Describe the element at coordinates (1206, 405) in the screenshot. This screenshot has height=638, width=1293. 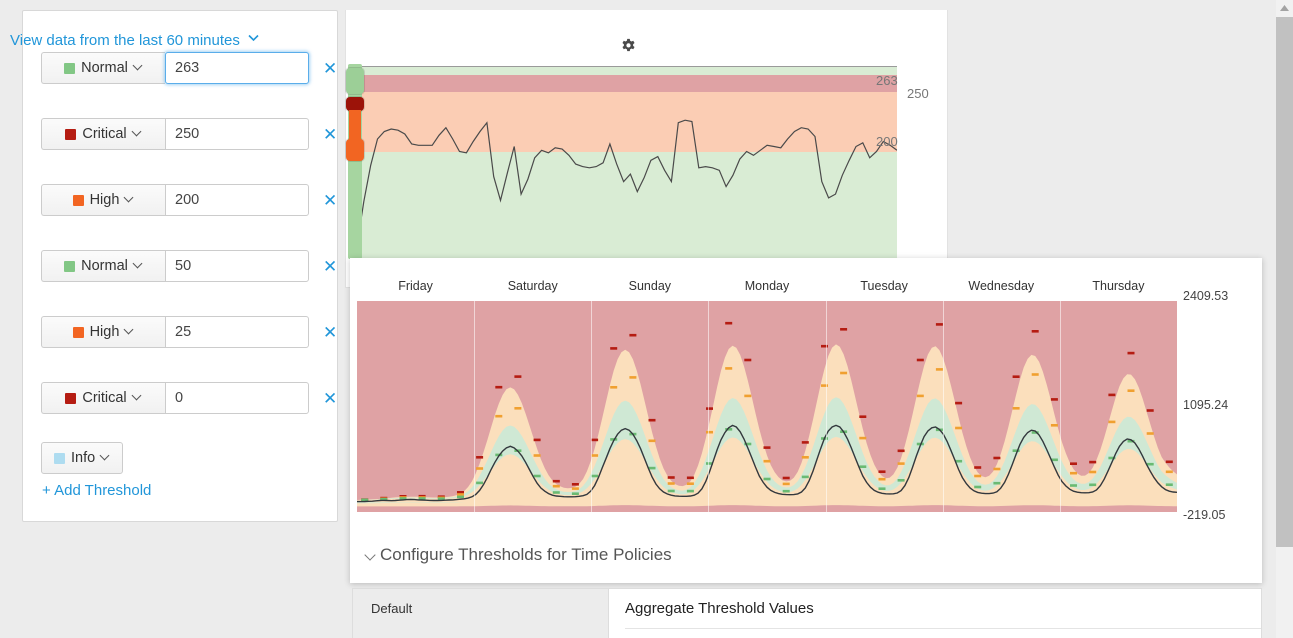
I see `y-axis-tick-label: 1095.24` at that location.